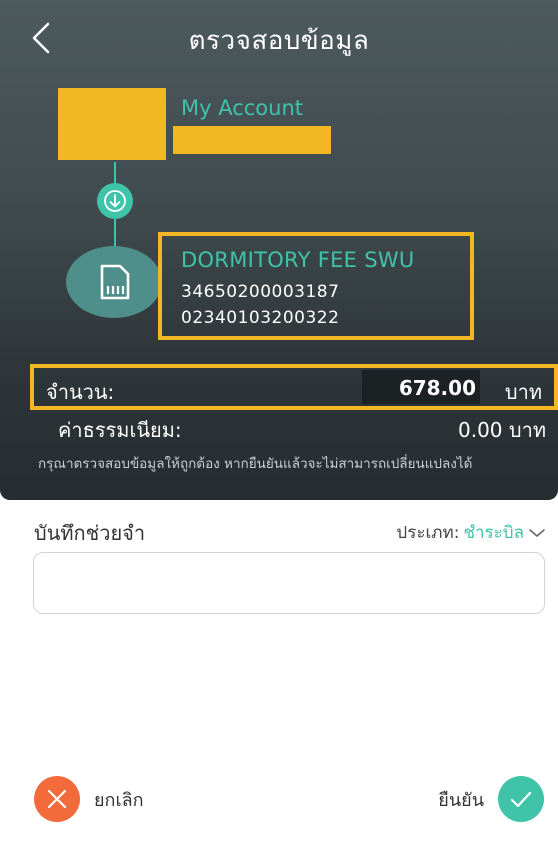 The width and height of the screenshot is (558, 854). What do you see at coordinates (502, 430) in the screenshot?
I see `fee-value: 0.00 บาท` at bounding box center [502, 430].